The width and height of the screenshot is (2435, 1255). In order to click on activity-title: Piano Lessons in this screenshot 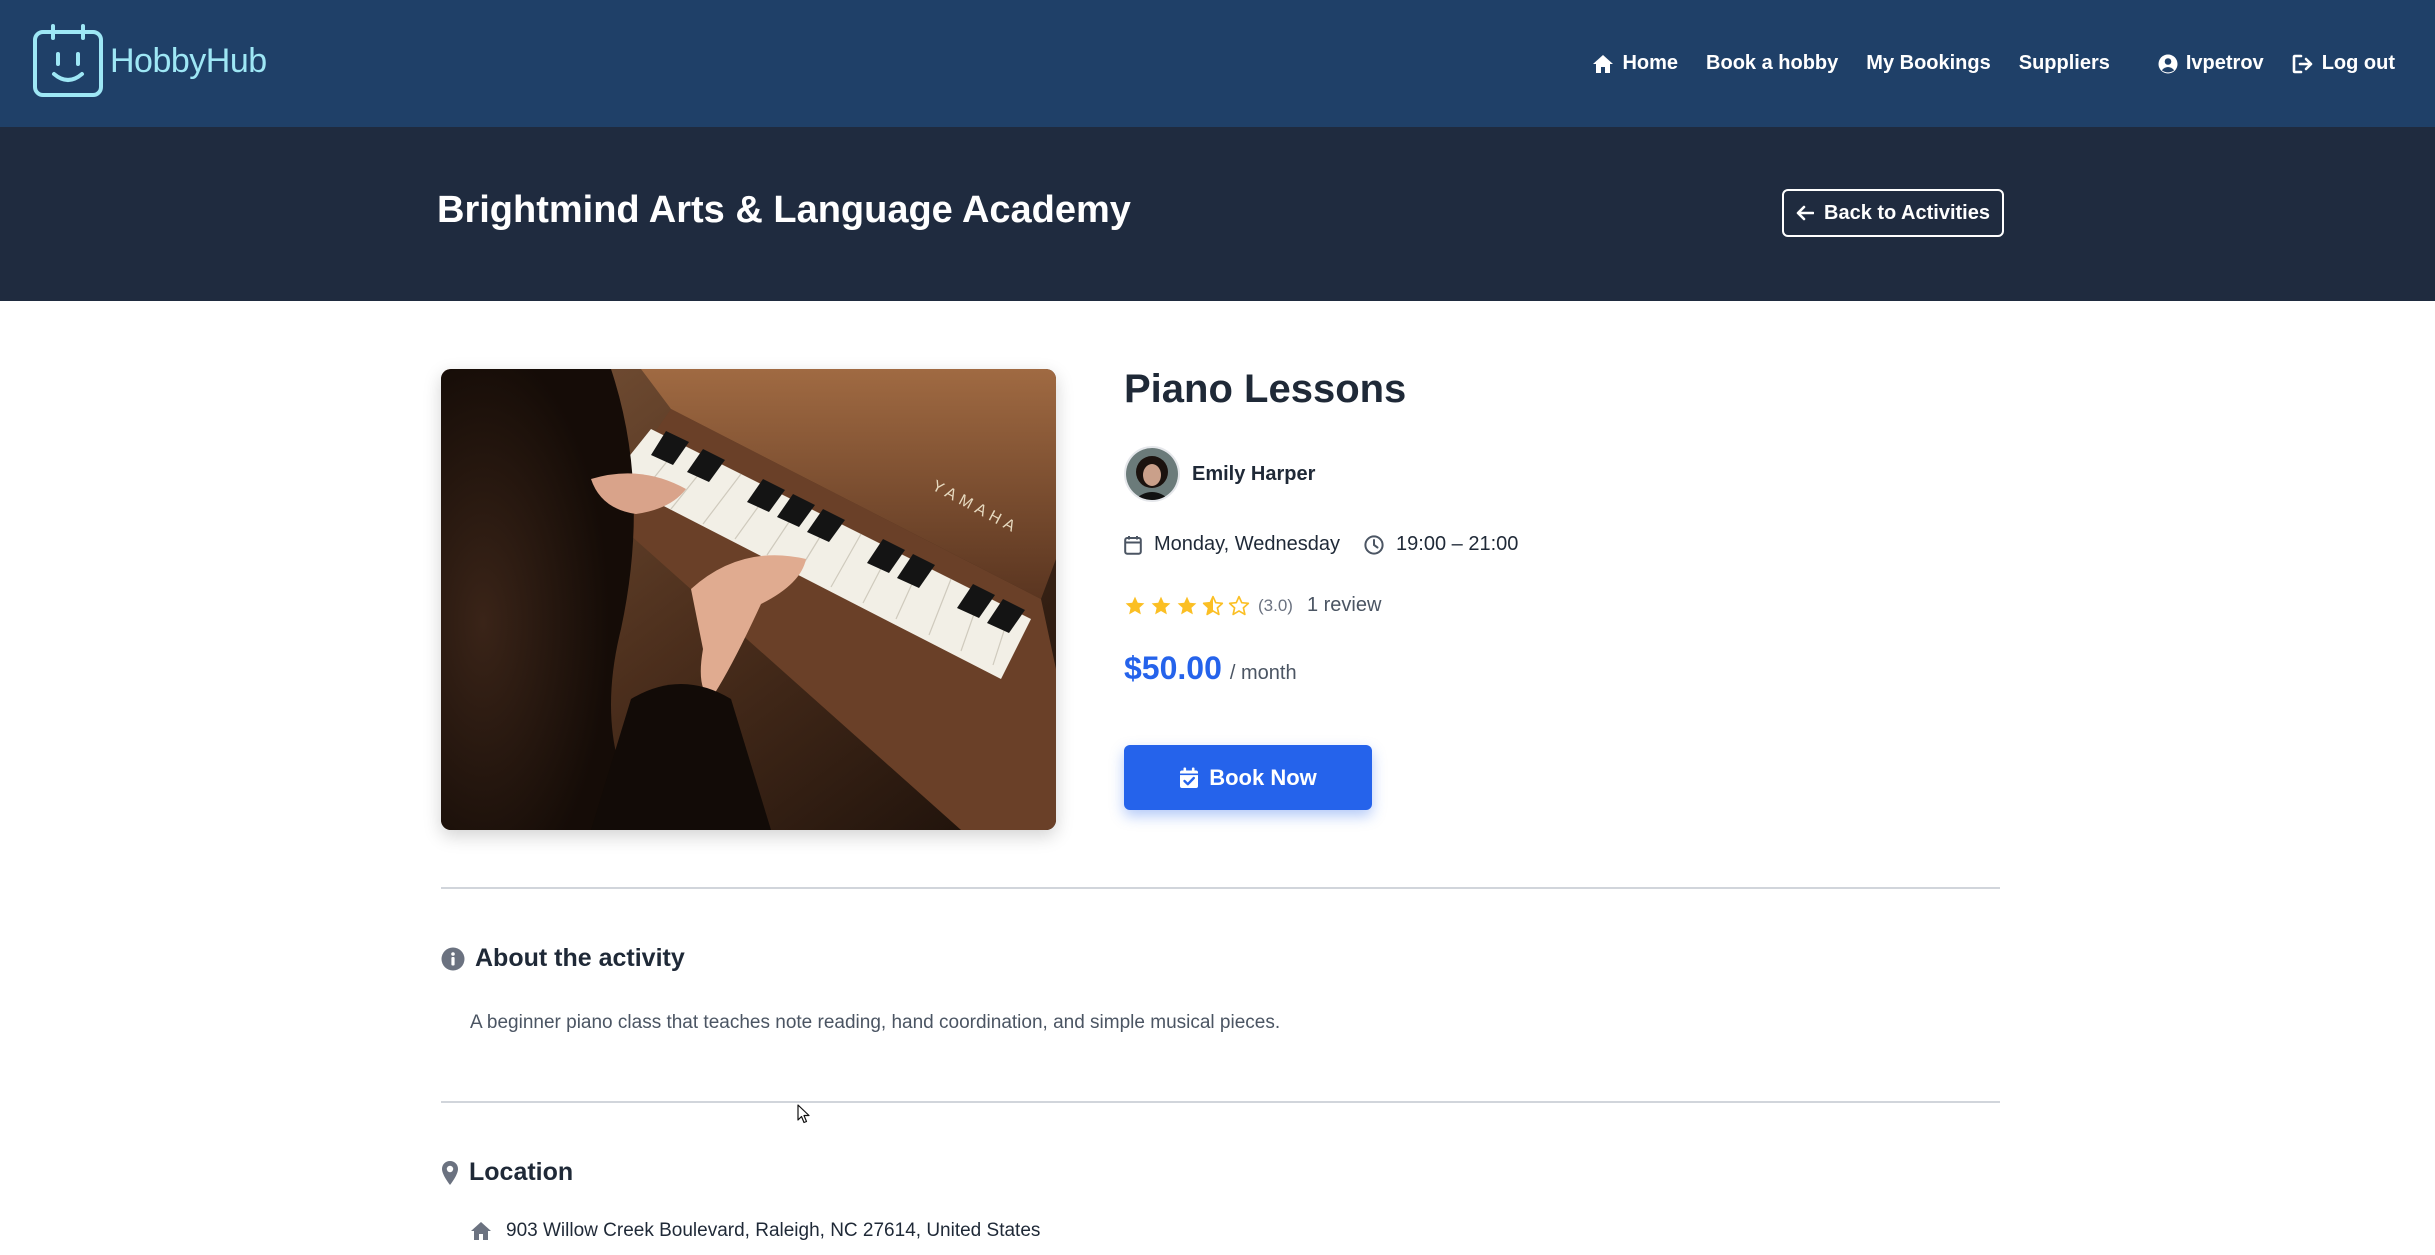, I will do `click(1265, 389)`.